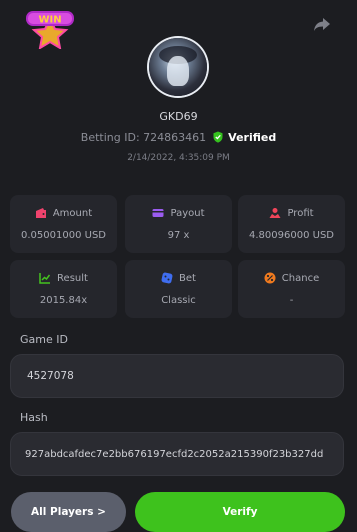  What do you see at coordinates (49, 20) in the screenshot?
I see `svg-text: WIN` at bounding box center [49, 20].